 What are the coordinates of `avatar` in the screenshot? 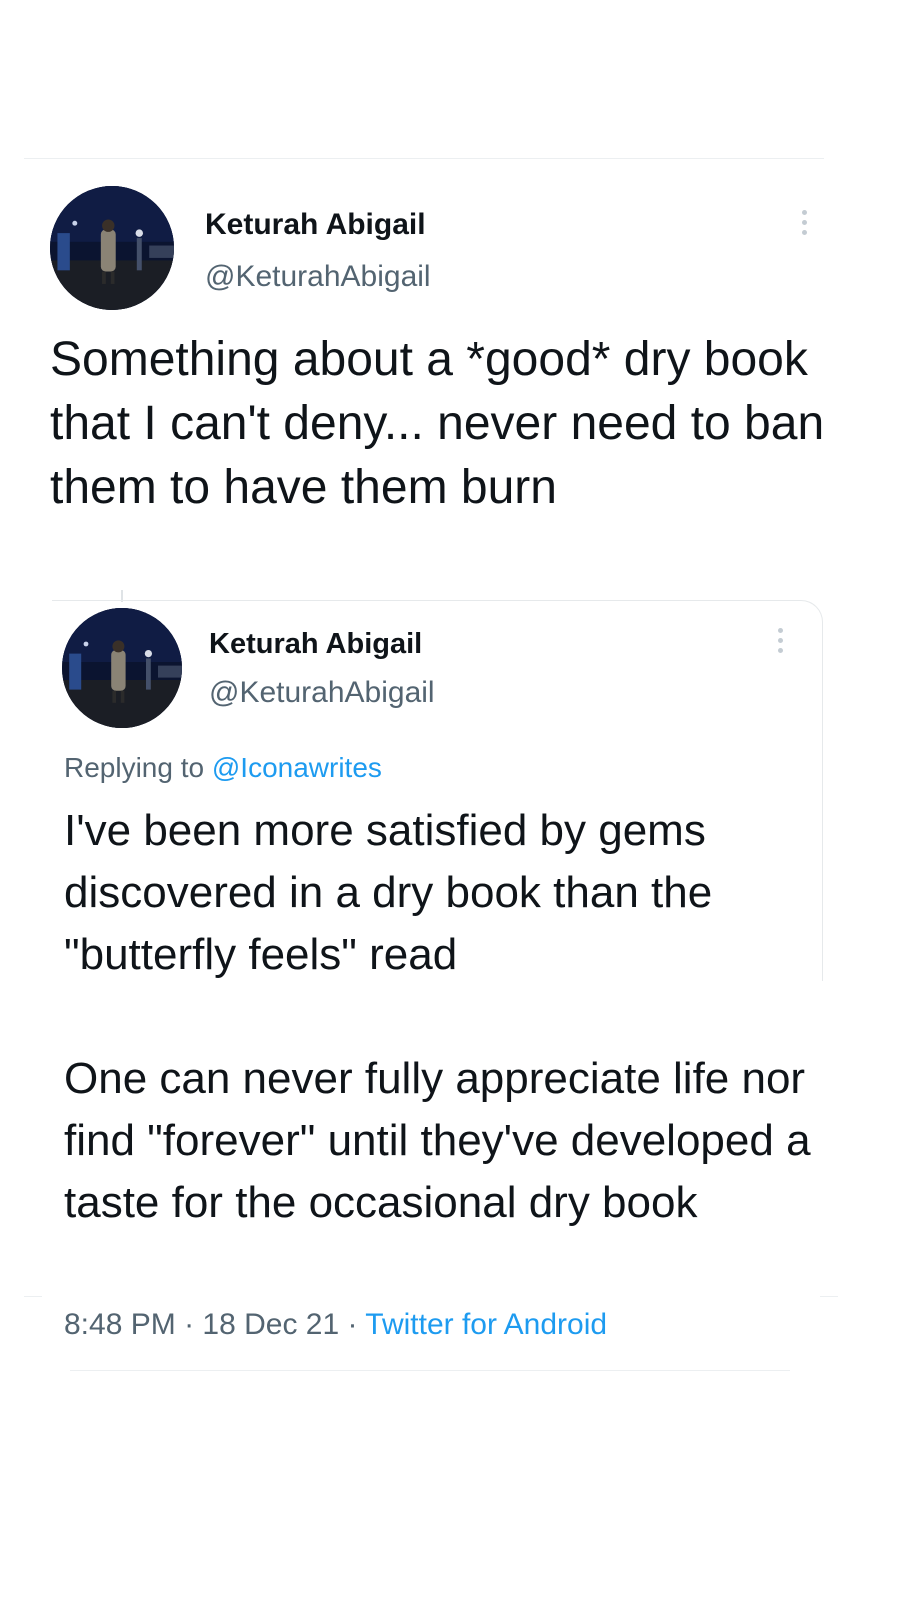 It's located at (112, 248).